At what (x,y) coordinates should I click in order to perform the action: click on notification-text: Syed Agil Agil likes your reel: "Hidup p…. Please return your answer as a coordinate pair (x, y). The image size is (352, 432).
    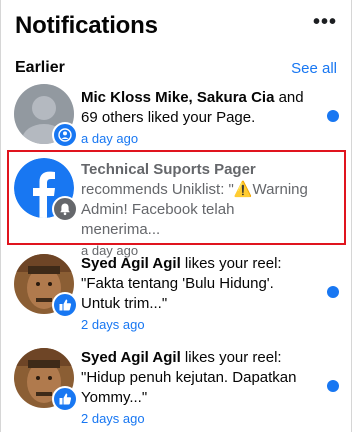
    Looking at the image, I should click on (197, 388).